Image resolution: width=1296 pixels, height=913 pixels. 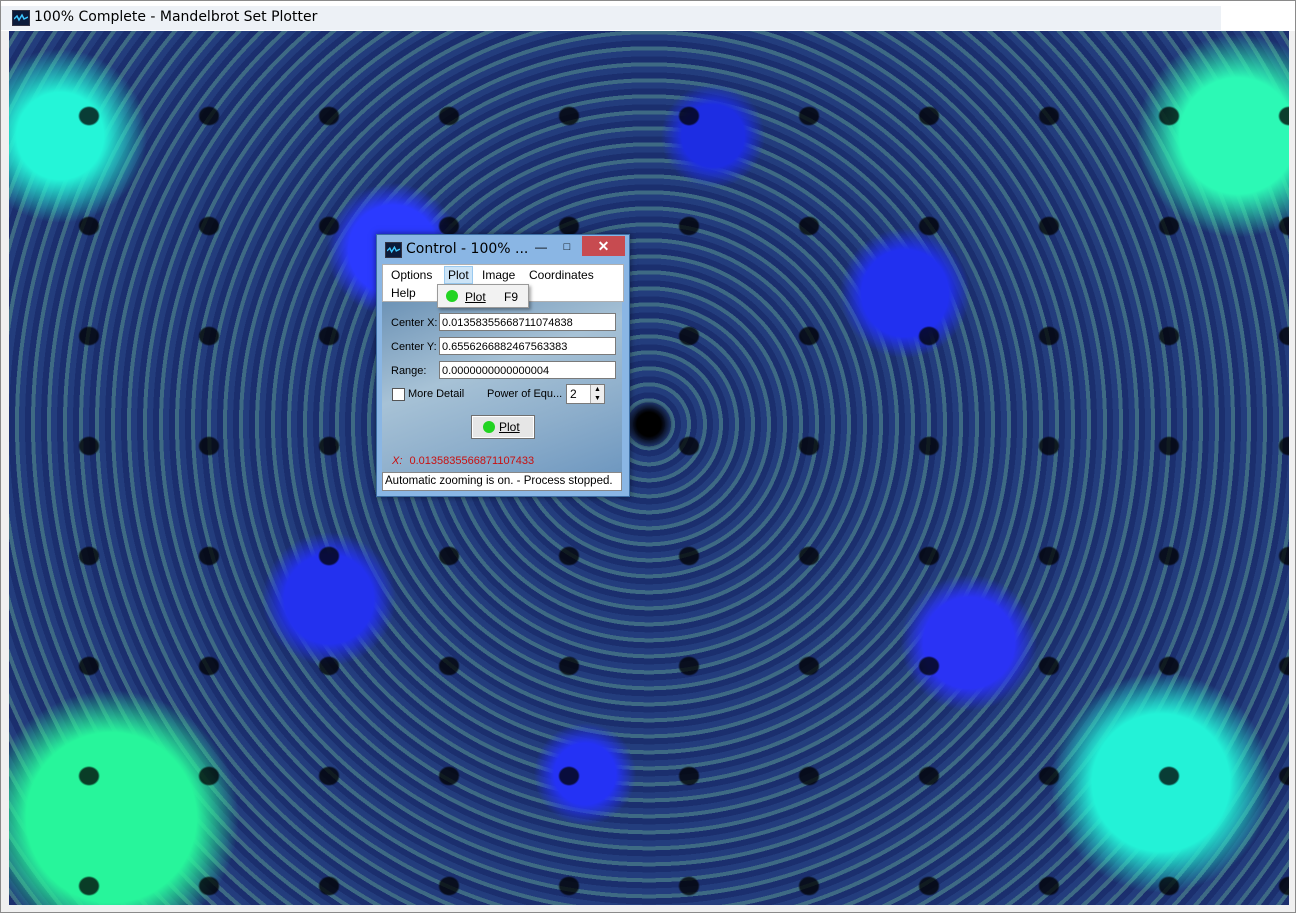 I want to click on coordinate-readout: X: 0.0135835566871107433, so click(x=463, y=461).